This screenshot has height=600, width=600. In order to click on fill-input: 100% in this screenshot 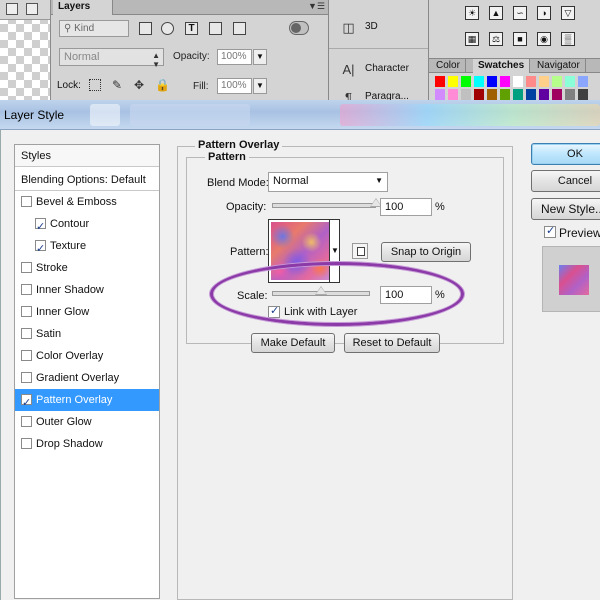, I will do `click(234, 86)`.